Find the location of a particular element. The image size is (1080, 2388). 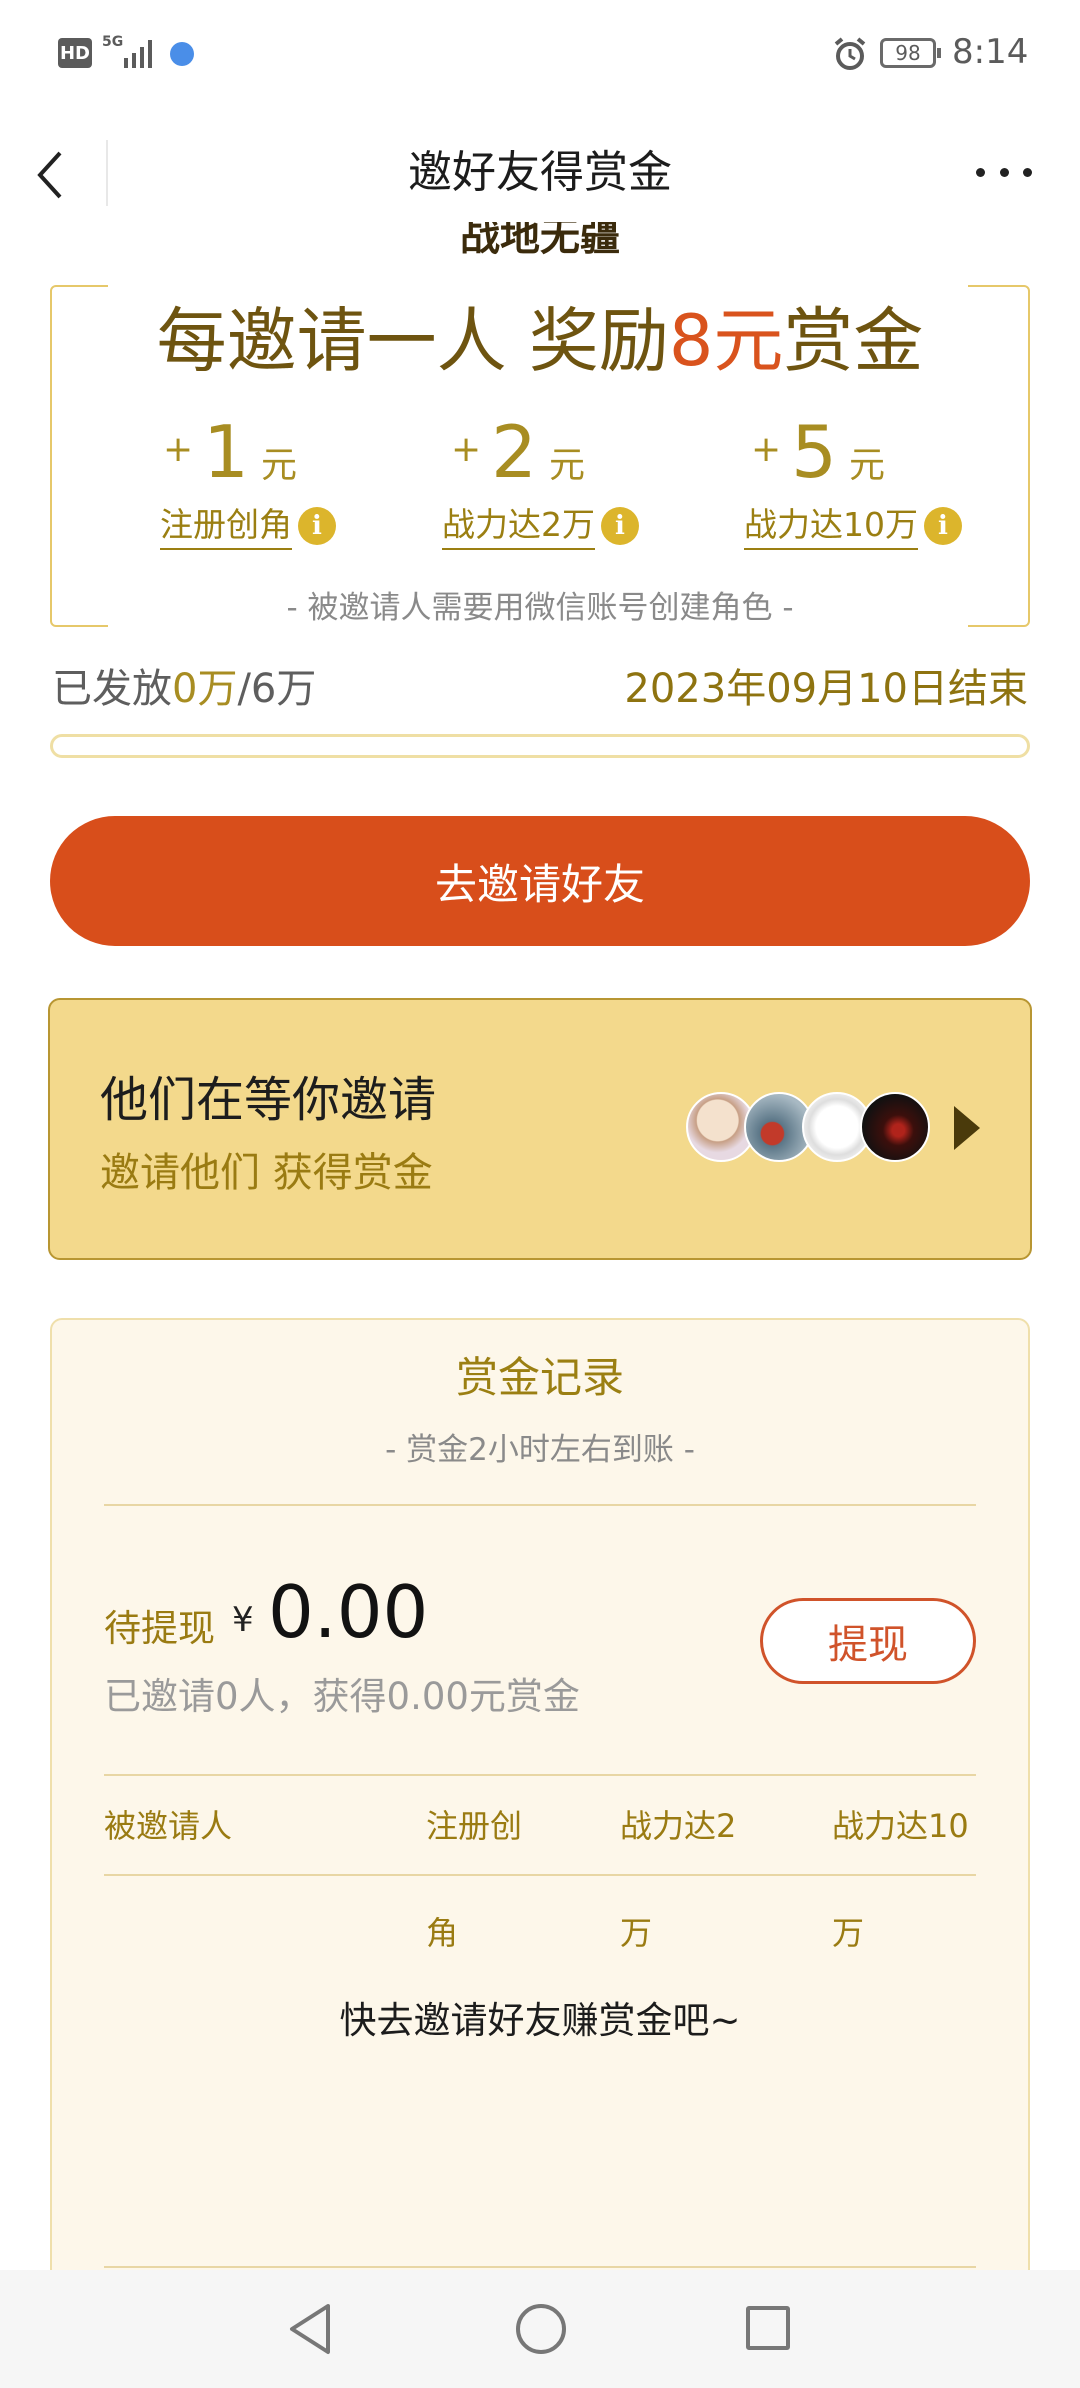

page-title: 邀好友得赏金 is located at coordinates (540, 172).